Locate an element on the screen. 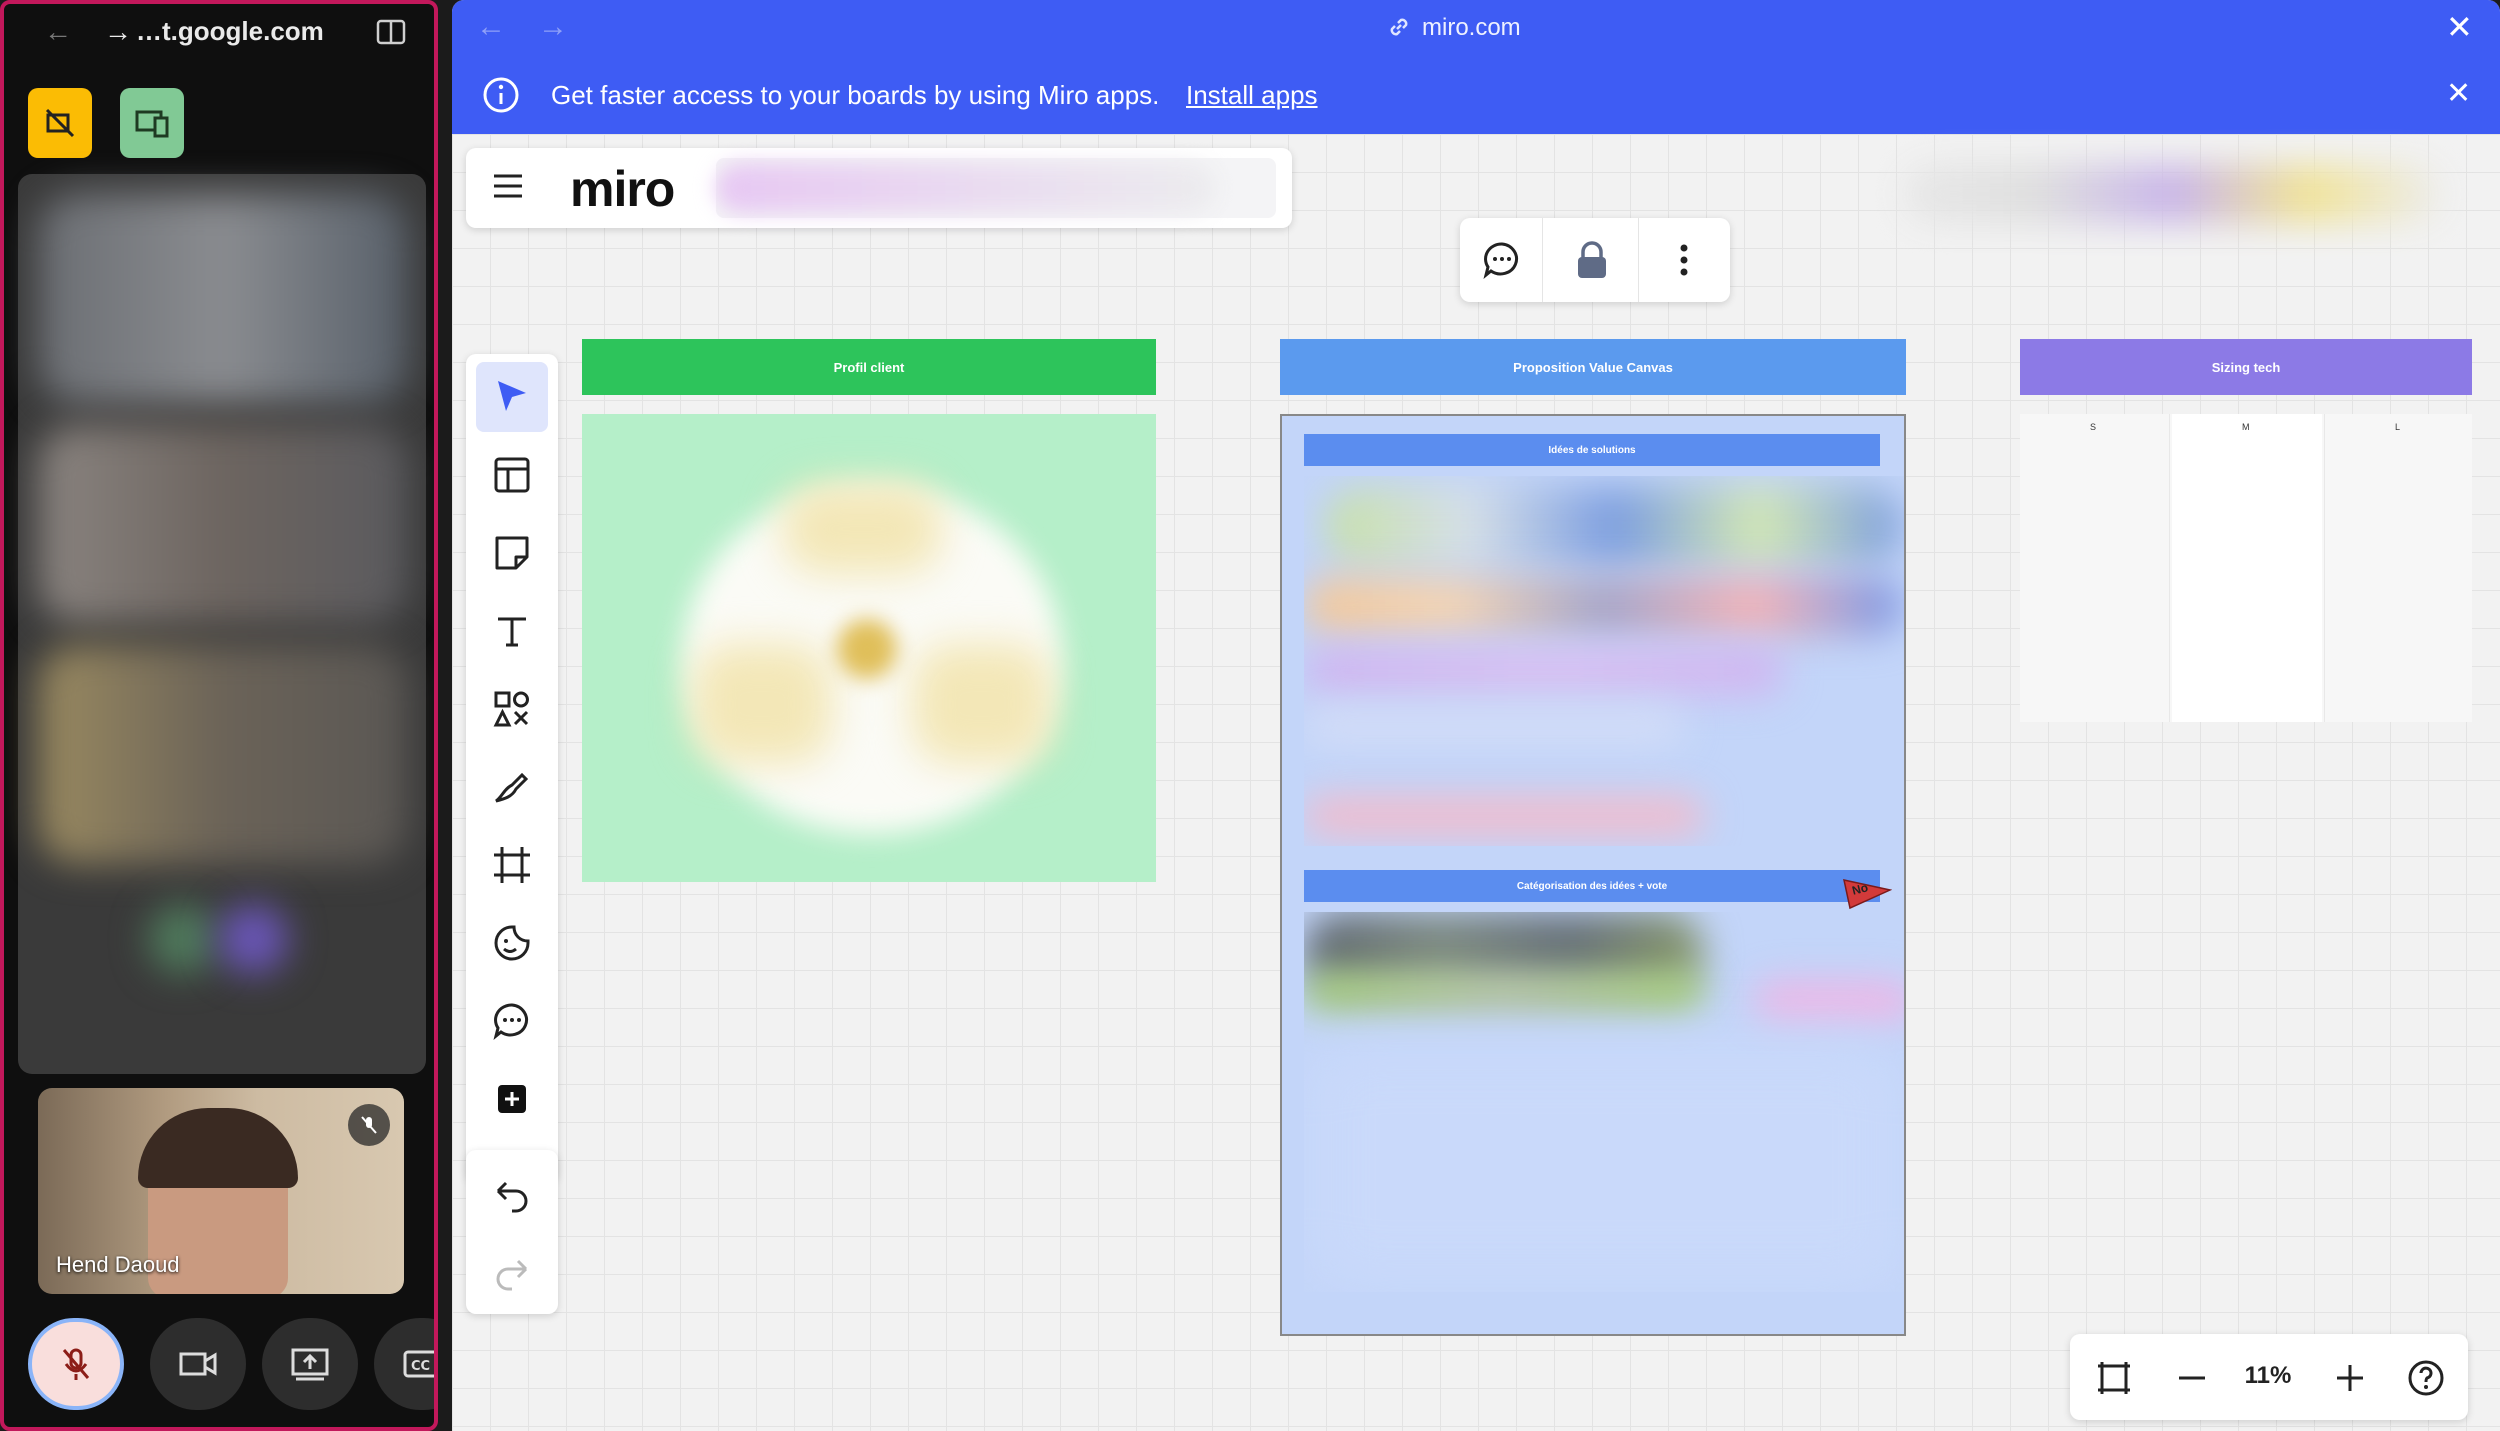 The width and height of the screenshot is (2500, 1431). collaborators-panel is located at coordinates (2172, 194).